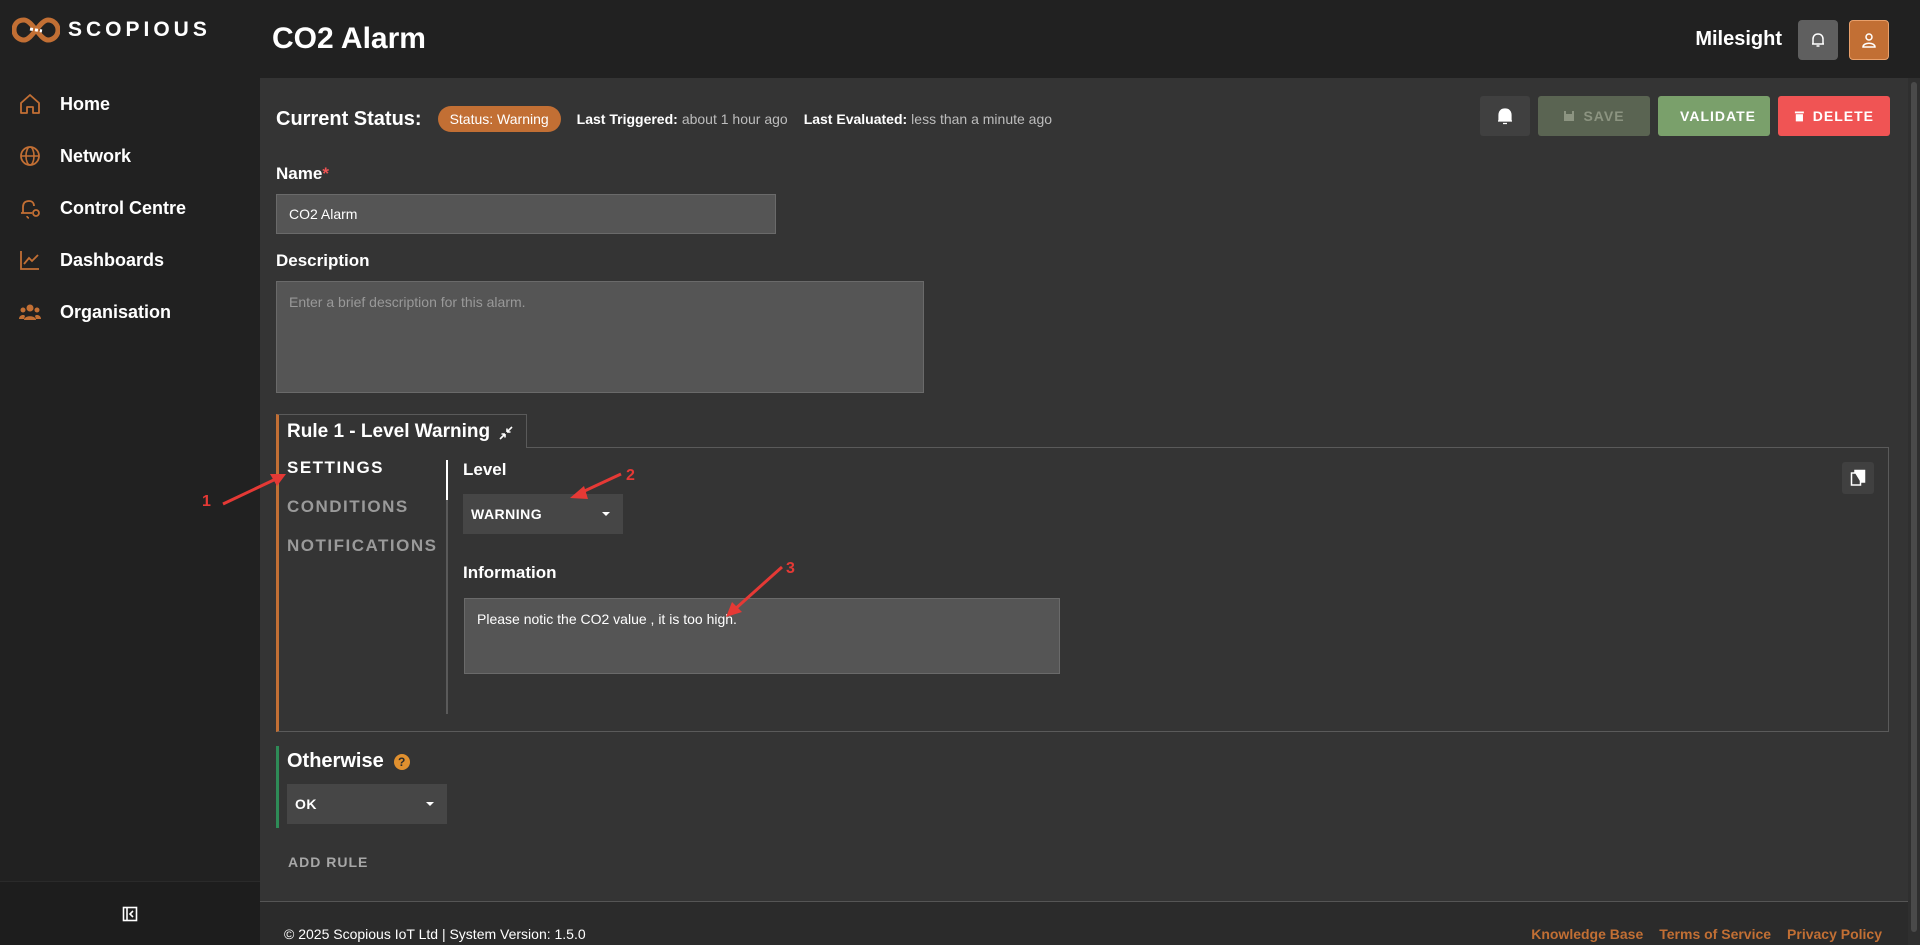  Describe the element at coordinates (1738, 39) in the screenshot. I see `organisation-name: Milesight` at that location.